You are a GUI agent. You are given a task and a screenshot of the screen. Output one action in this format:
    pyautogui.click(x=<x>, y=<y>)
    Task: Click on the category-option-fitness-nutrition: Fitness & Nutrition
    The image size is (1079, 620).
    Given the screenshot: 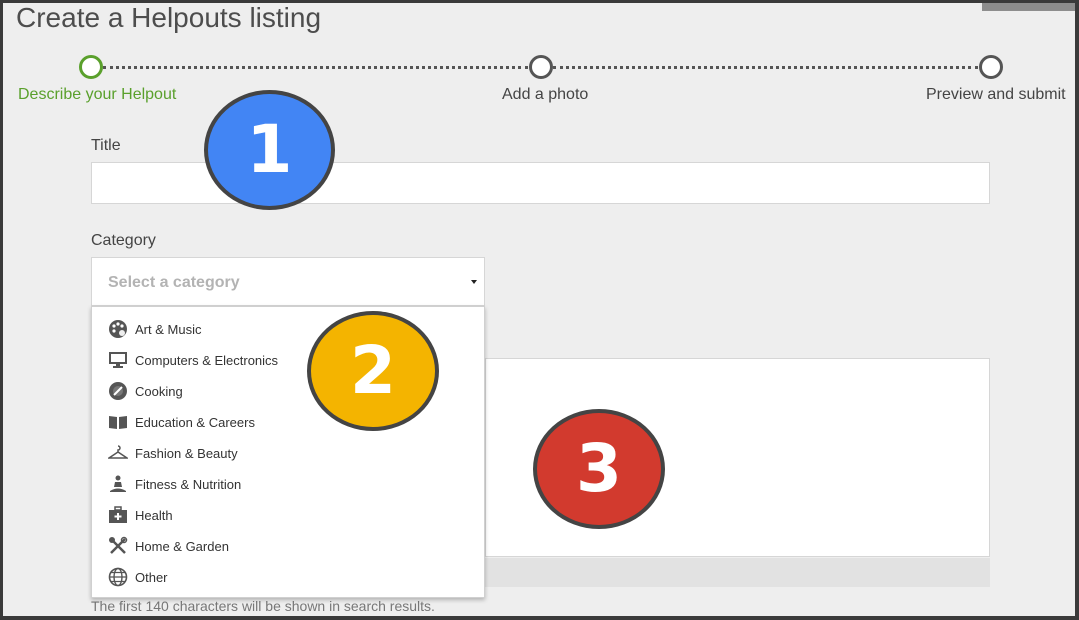 What is the action you would take?
    pyautogui.click(x=288, y=484)
    